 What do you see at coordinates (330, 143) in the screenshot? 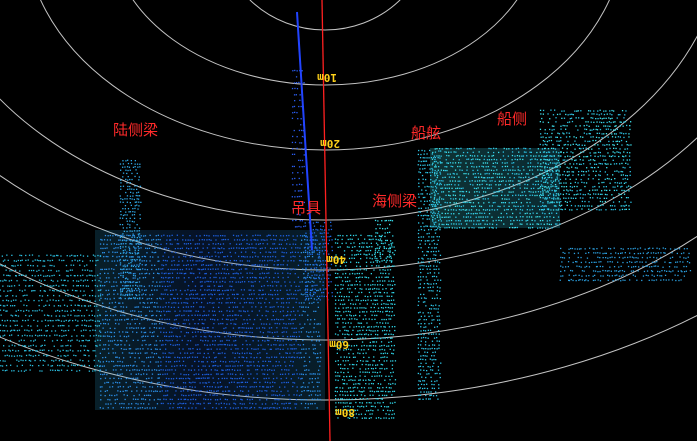
I see `range-label-20m: 20m` at bounding box center [330, 143].